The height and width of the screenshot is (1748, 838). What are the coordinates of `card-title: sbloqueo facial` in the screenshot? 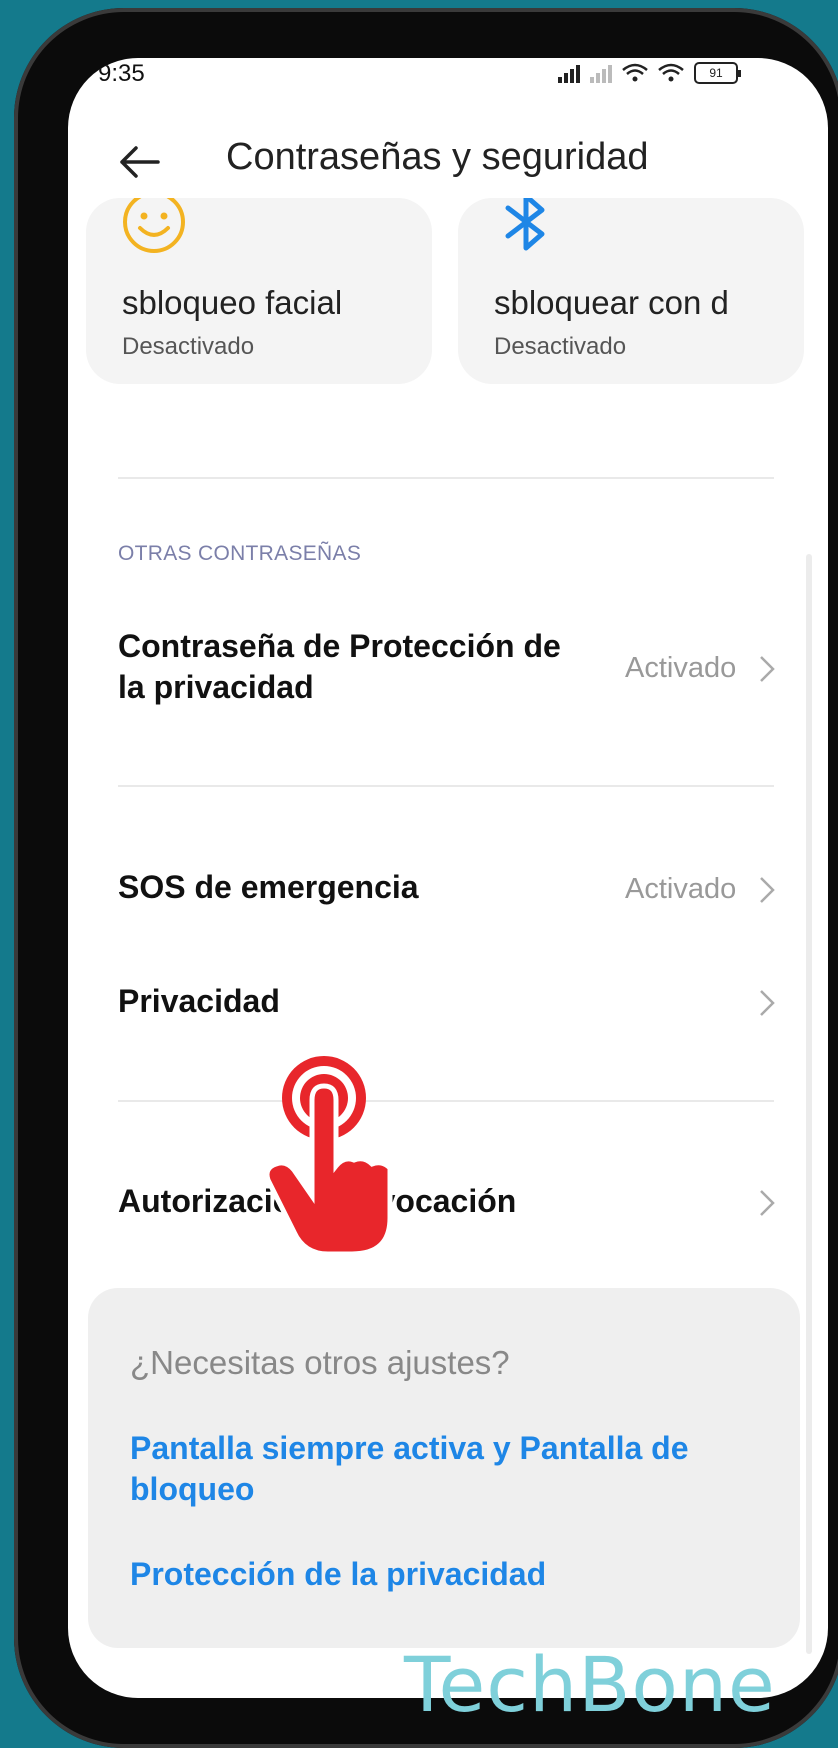 It's located at (232, 302).